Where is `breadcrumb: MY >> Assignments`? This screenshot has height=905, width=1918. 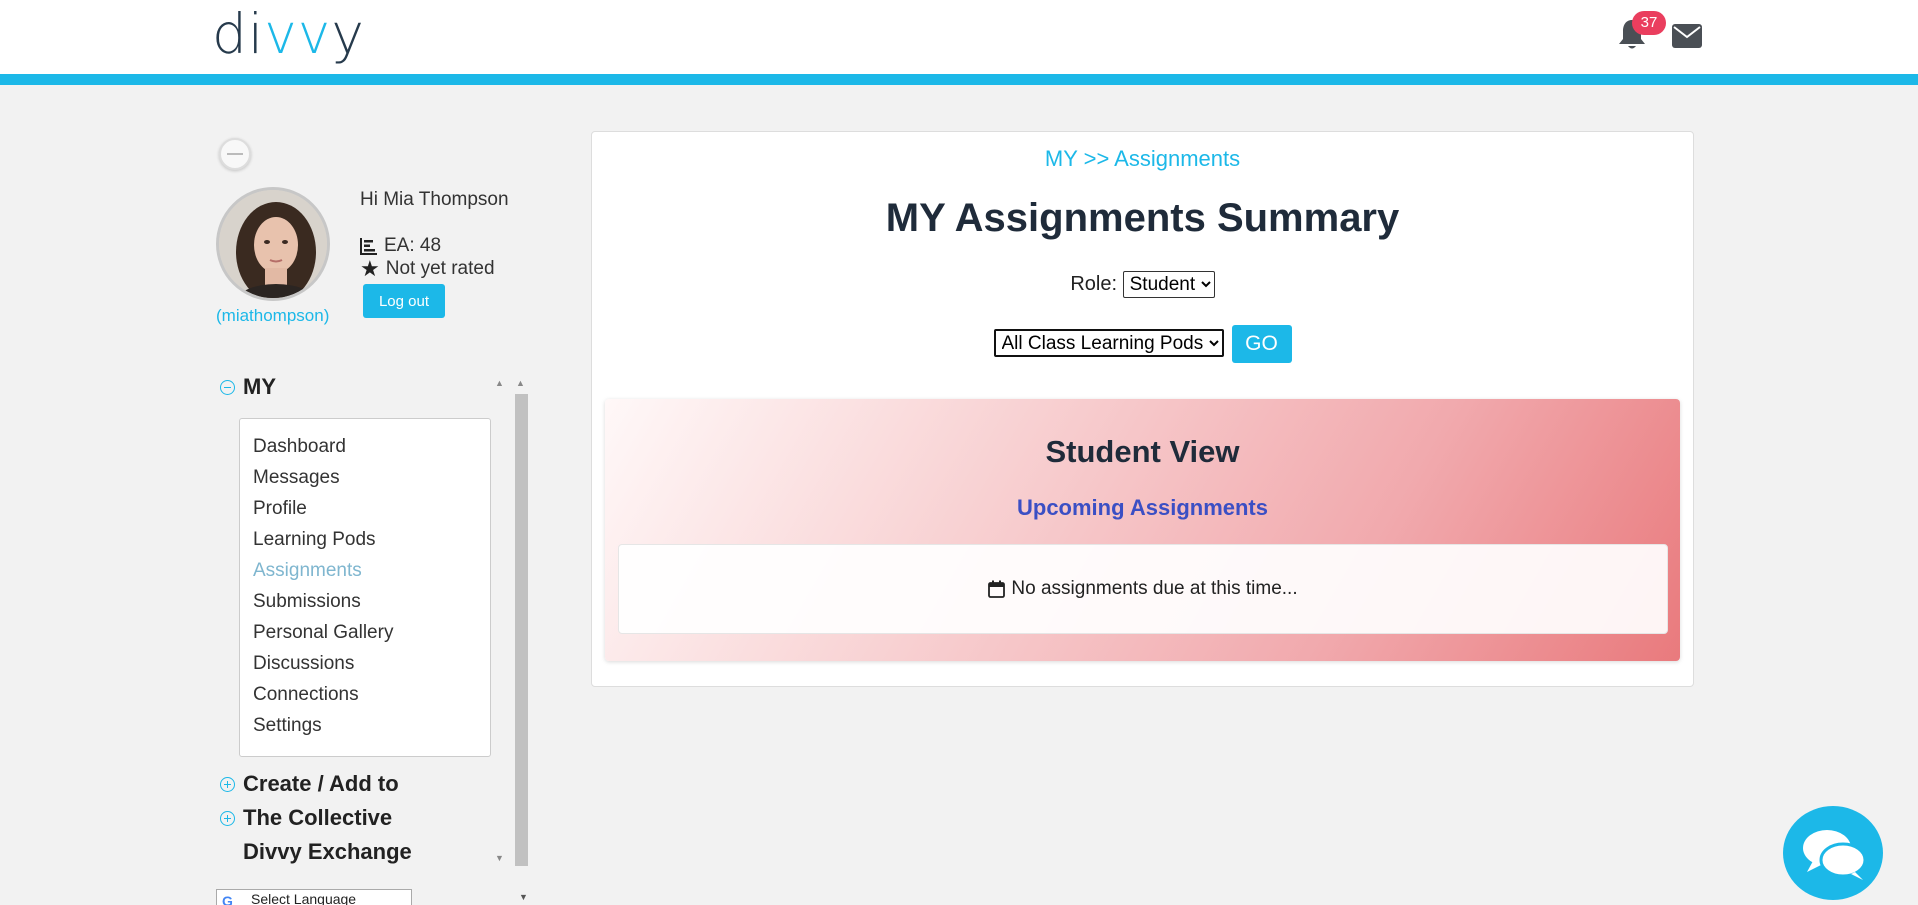 breadcrumb: MY >> Assignments is located at coordinates (1142, 159).